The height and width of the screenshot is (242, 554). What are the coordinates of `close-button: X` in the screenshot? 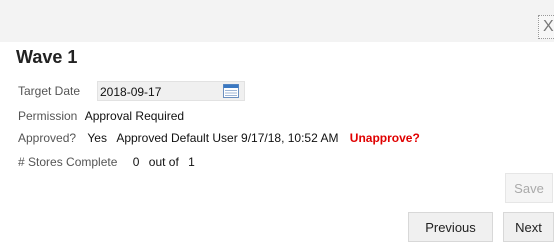 It's located at (546, 27).